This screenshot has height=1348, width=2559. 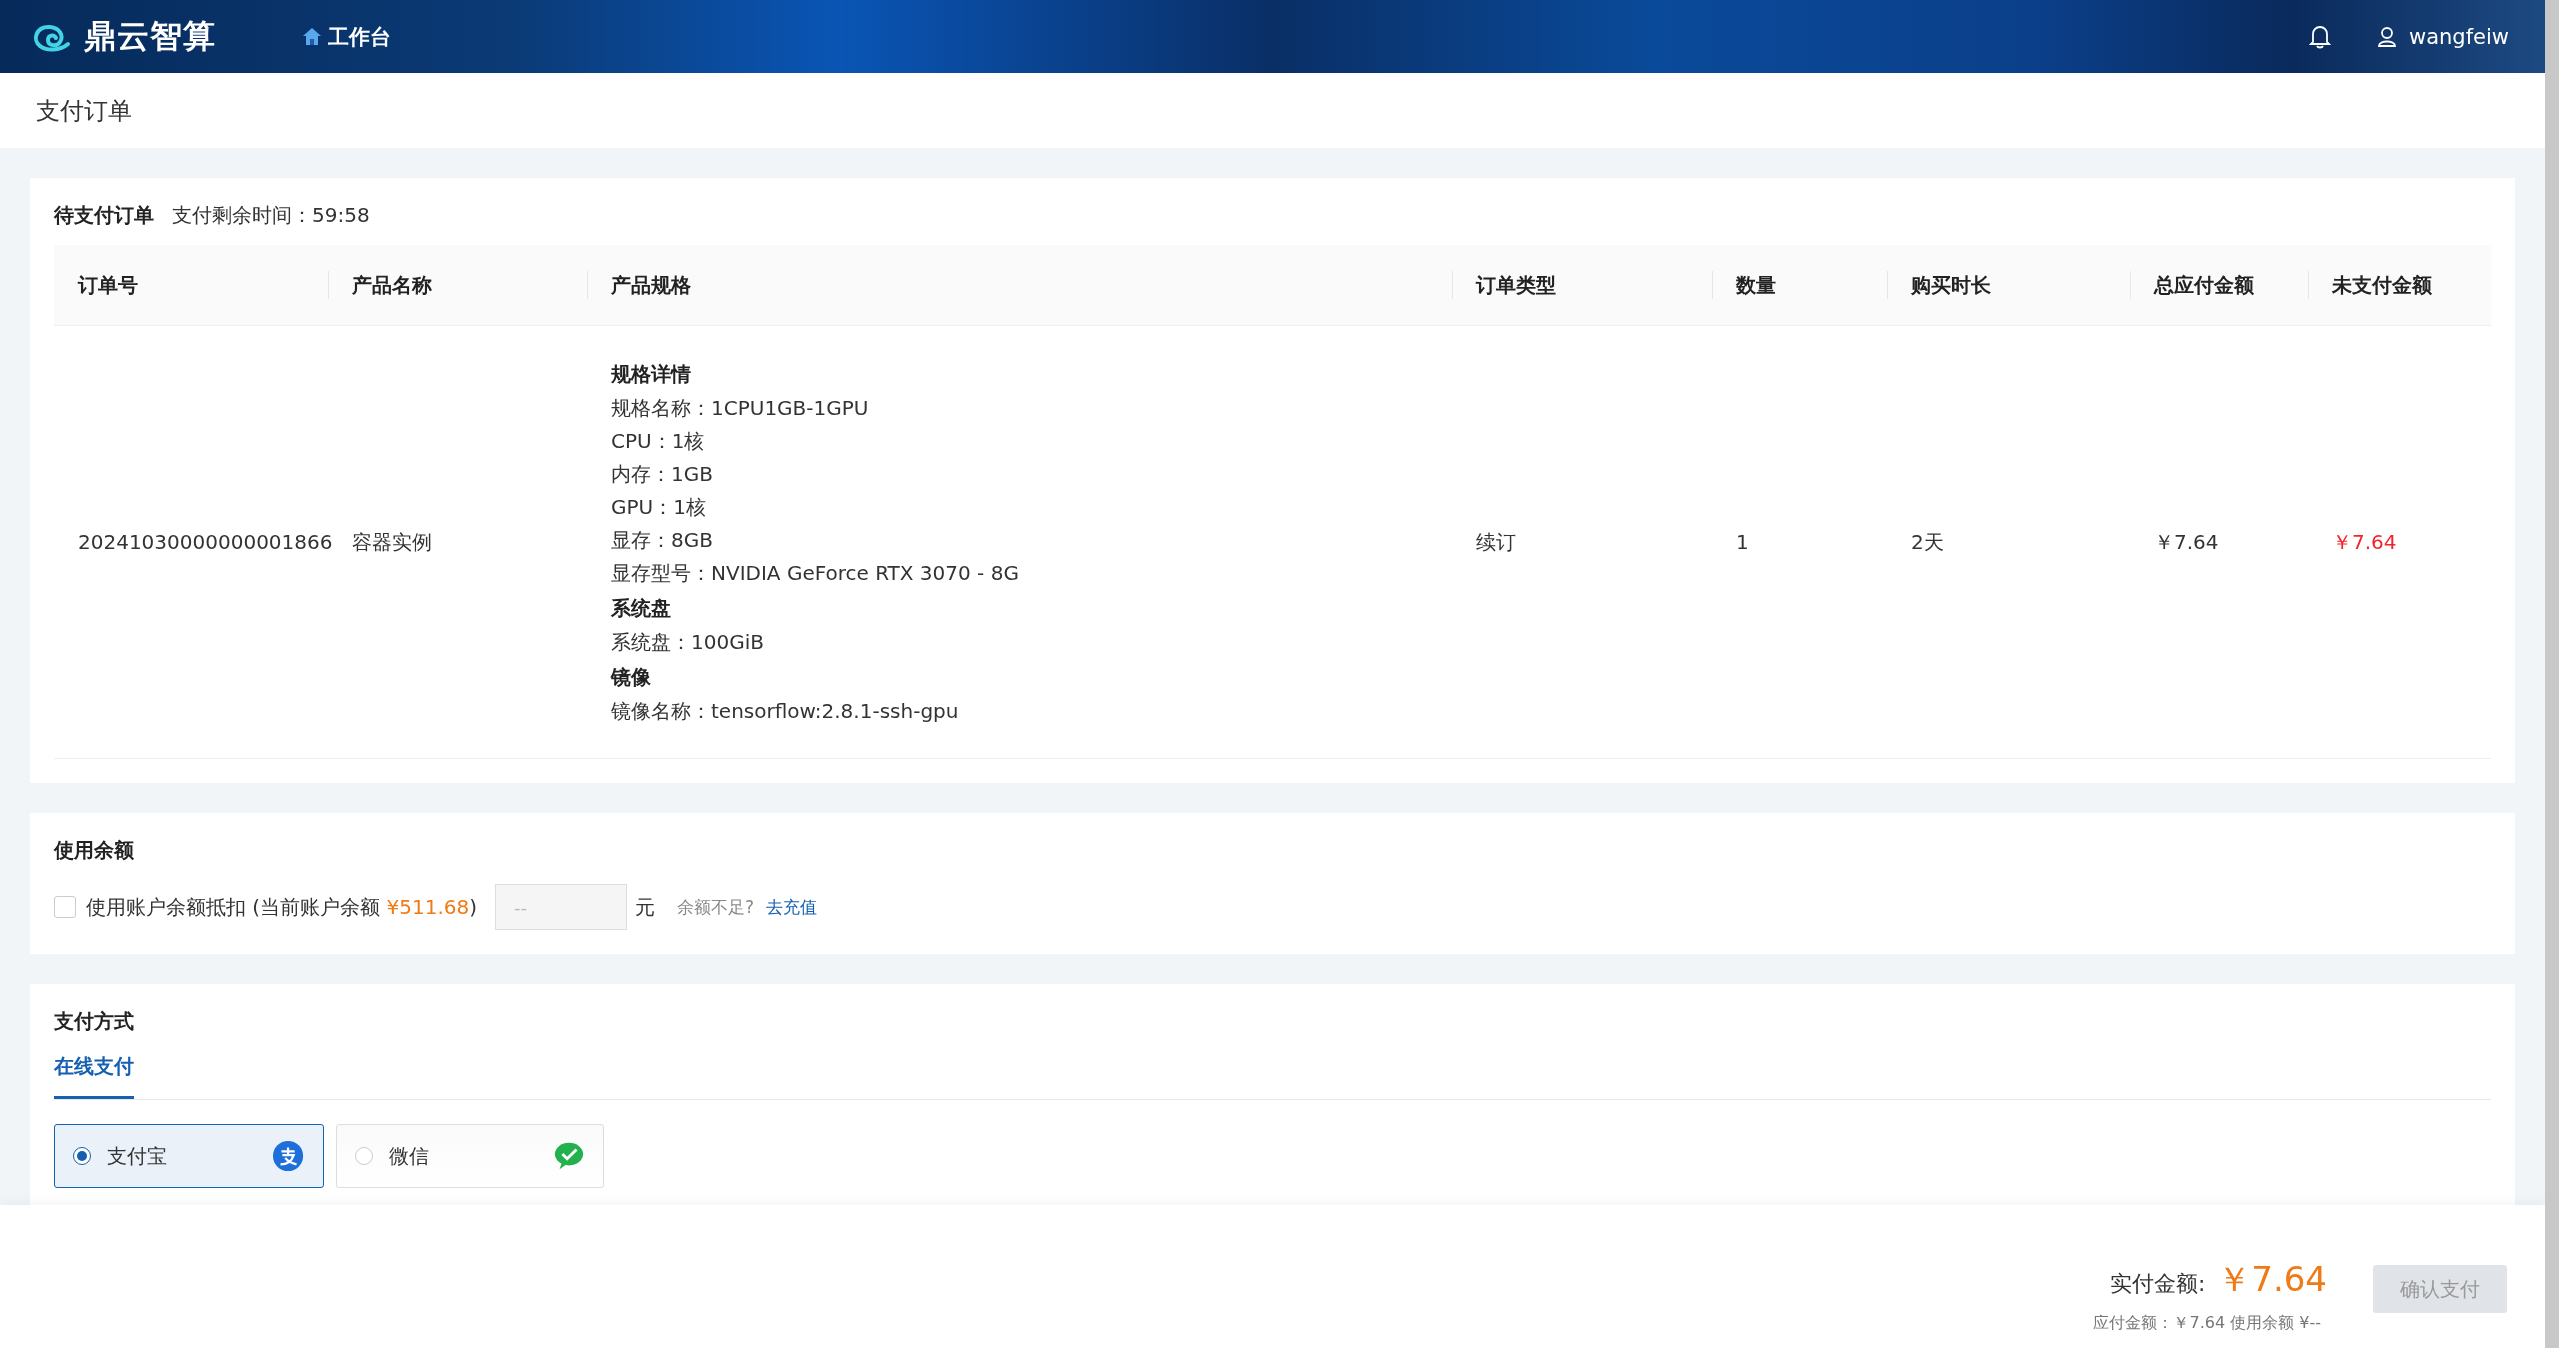 What do you see at coordinates (785, 711) in the screenshot?
I see `spec-line: 镜像名称：tensorflow:2.8.1-ssh-gpu` at bounding box center [785, 711].